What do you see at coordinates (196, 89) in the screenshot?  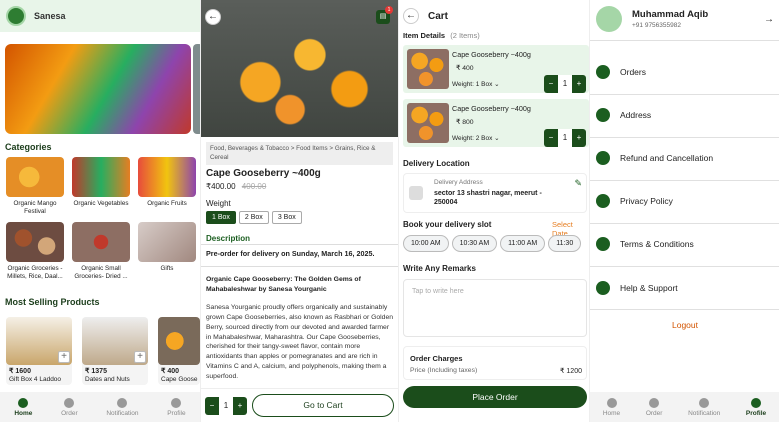 I see `promo-banner-next` at bounding box center [196, 89].